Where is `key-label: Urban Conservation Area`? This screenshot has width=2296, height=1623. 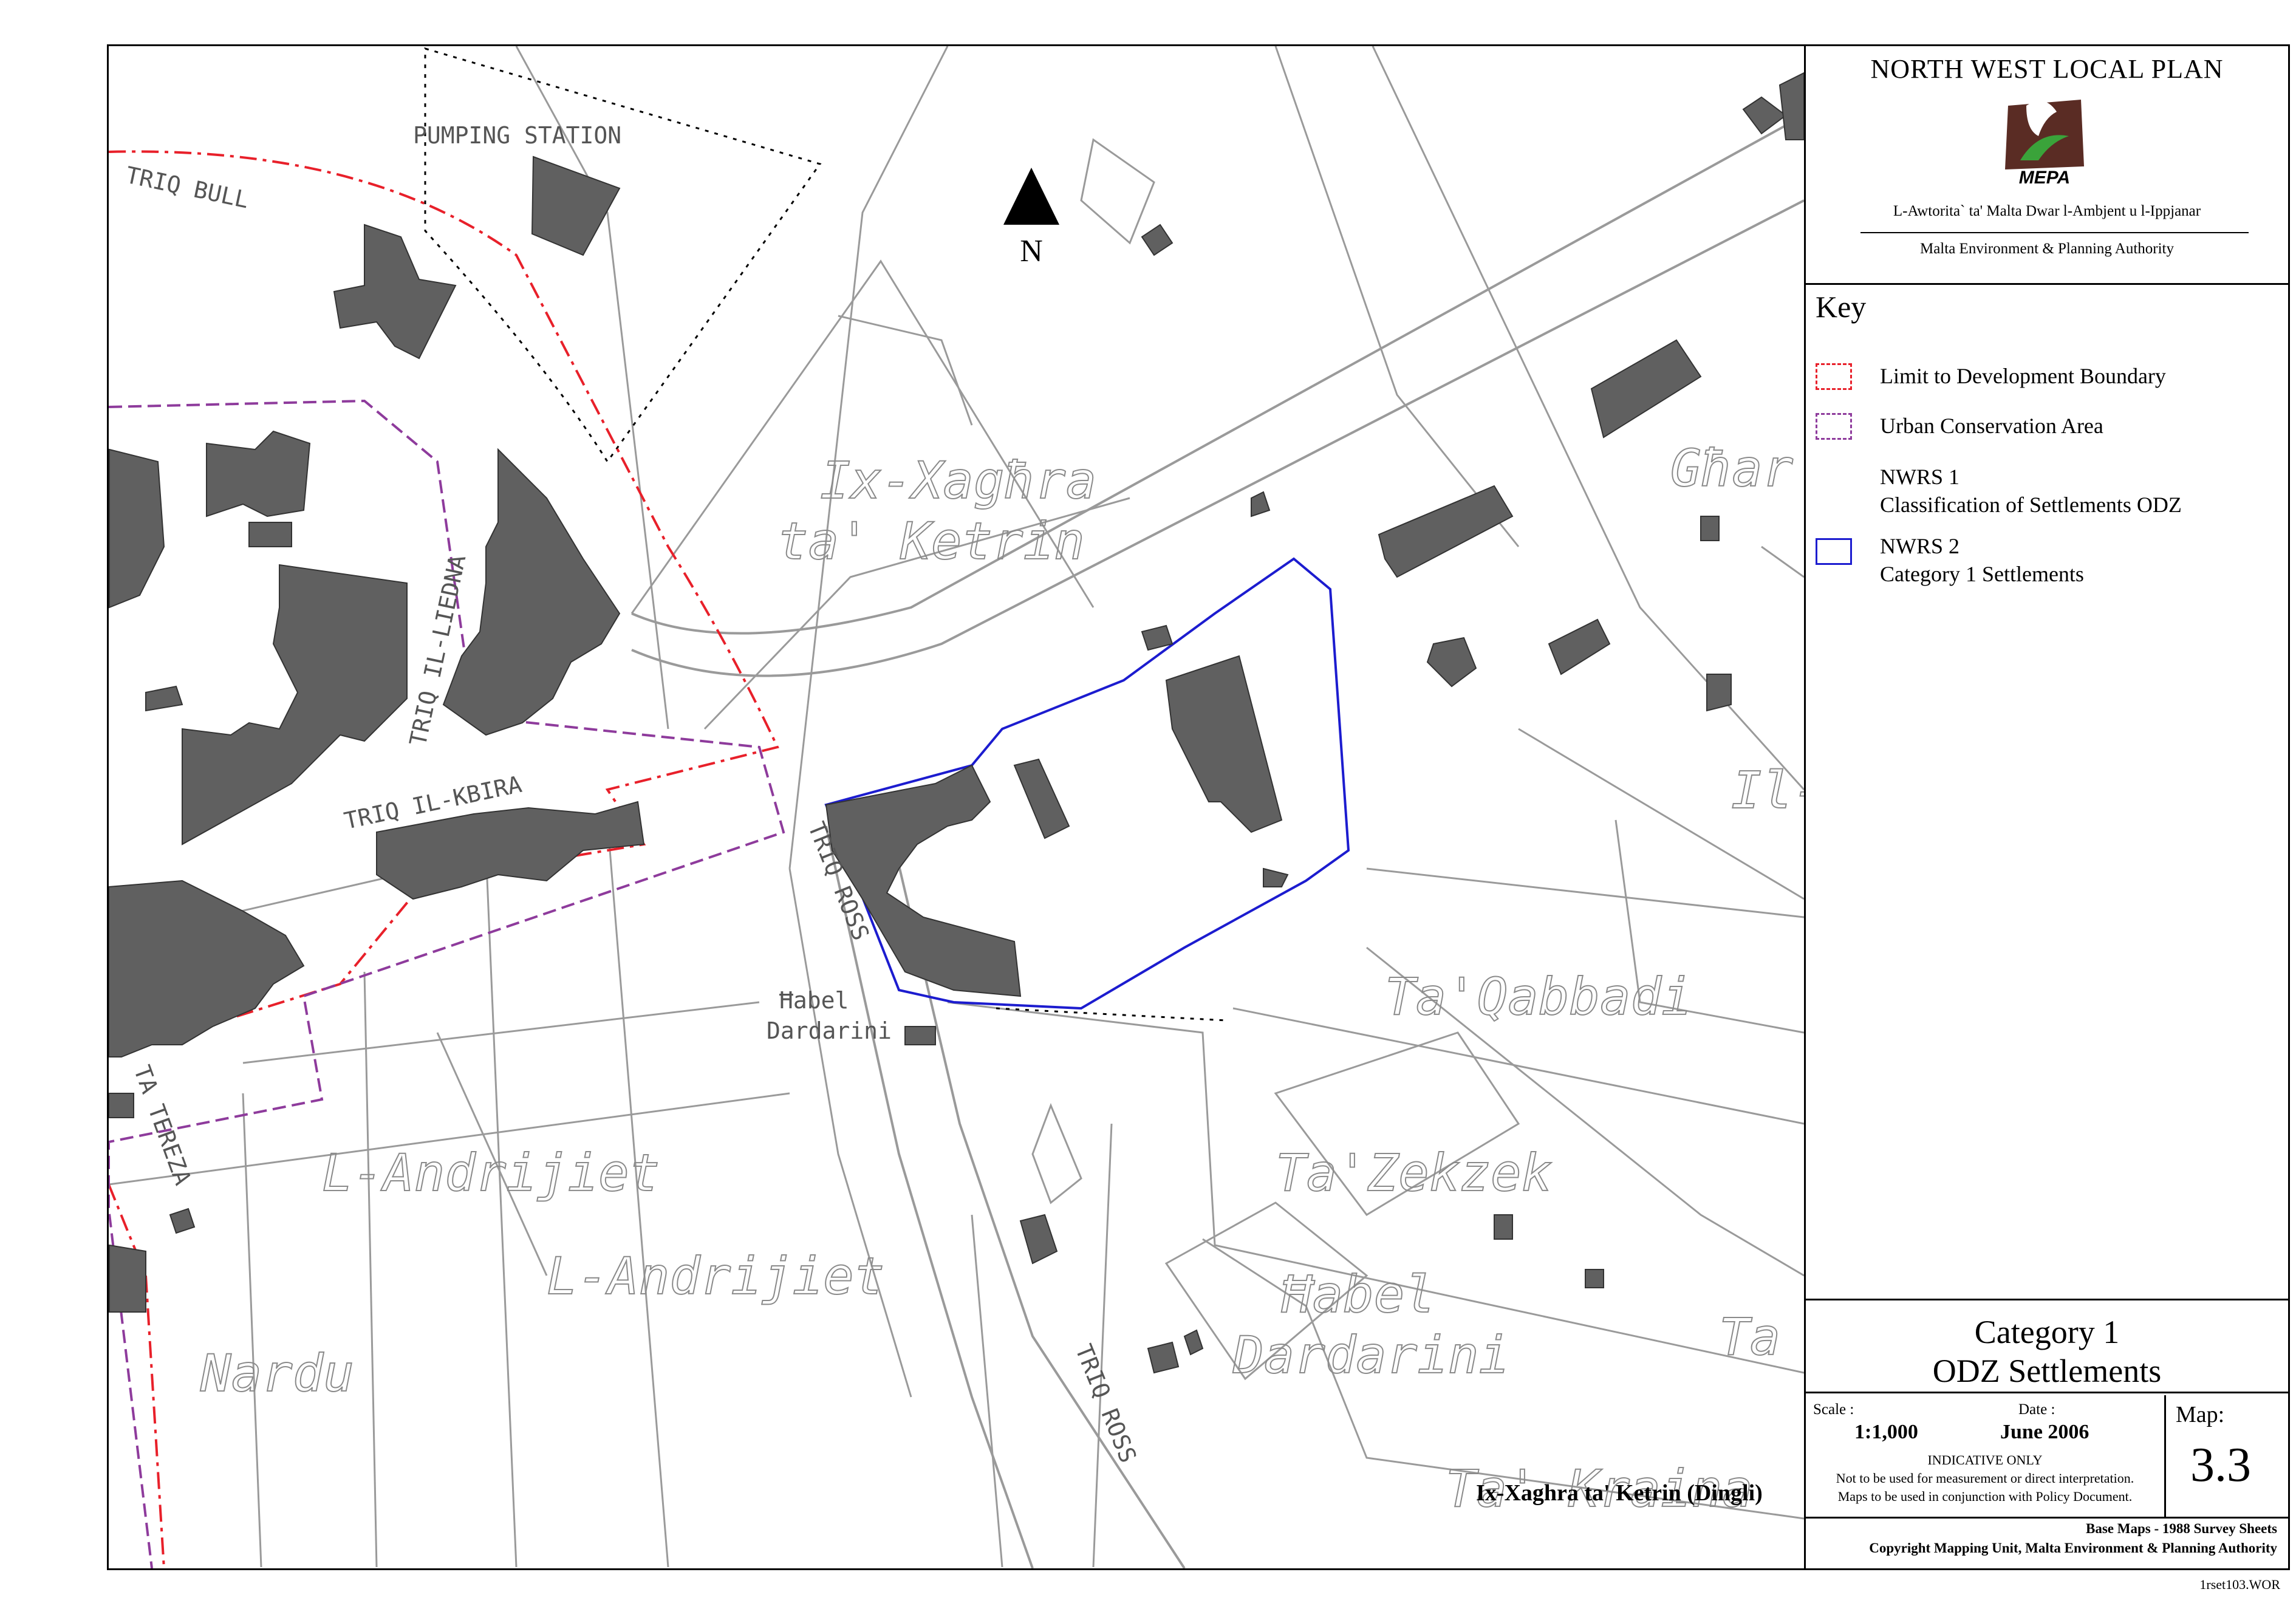 key-label: Urban Conservation Area is located at coordinates (1991, 426).